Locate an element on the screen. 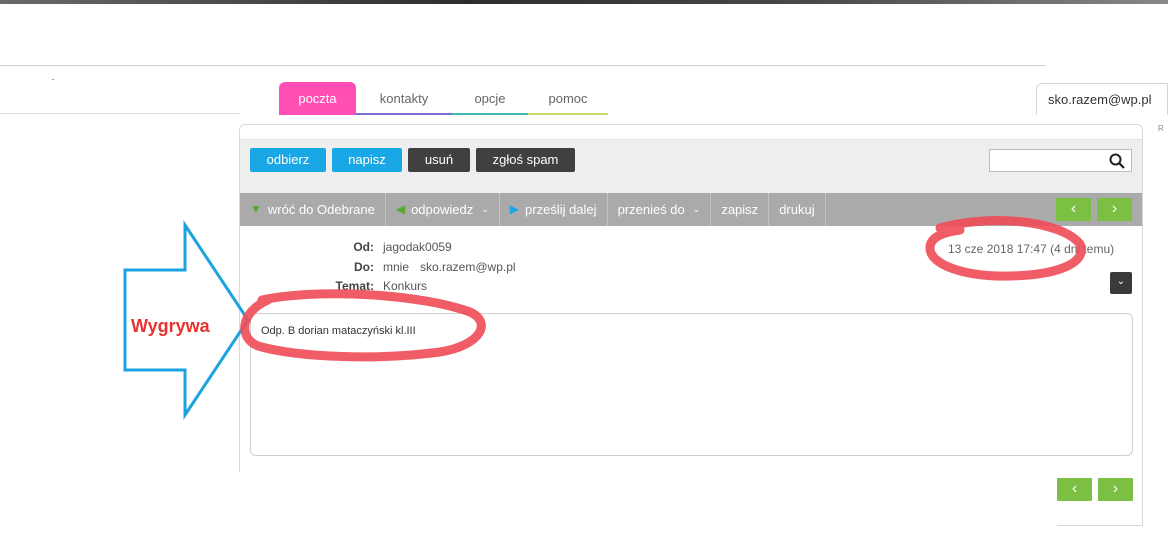 The height and width of the screenshot is (540, 1168). back-label: wróć do Odebrane is located at coordinates (321, 209).